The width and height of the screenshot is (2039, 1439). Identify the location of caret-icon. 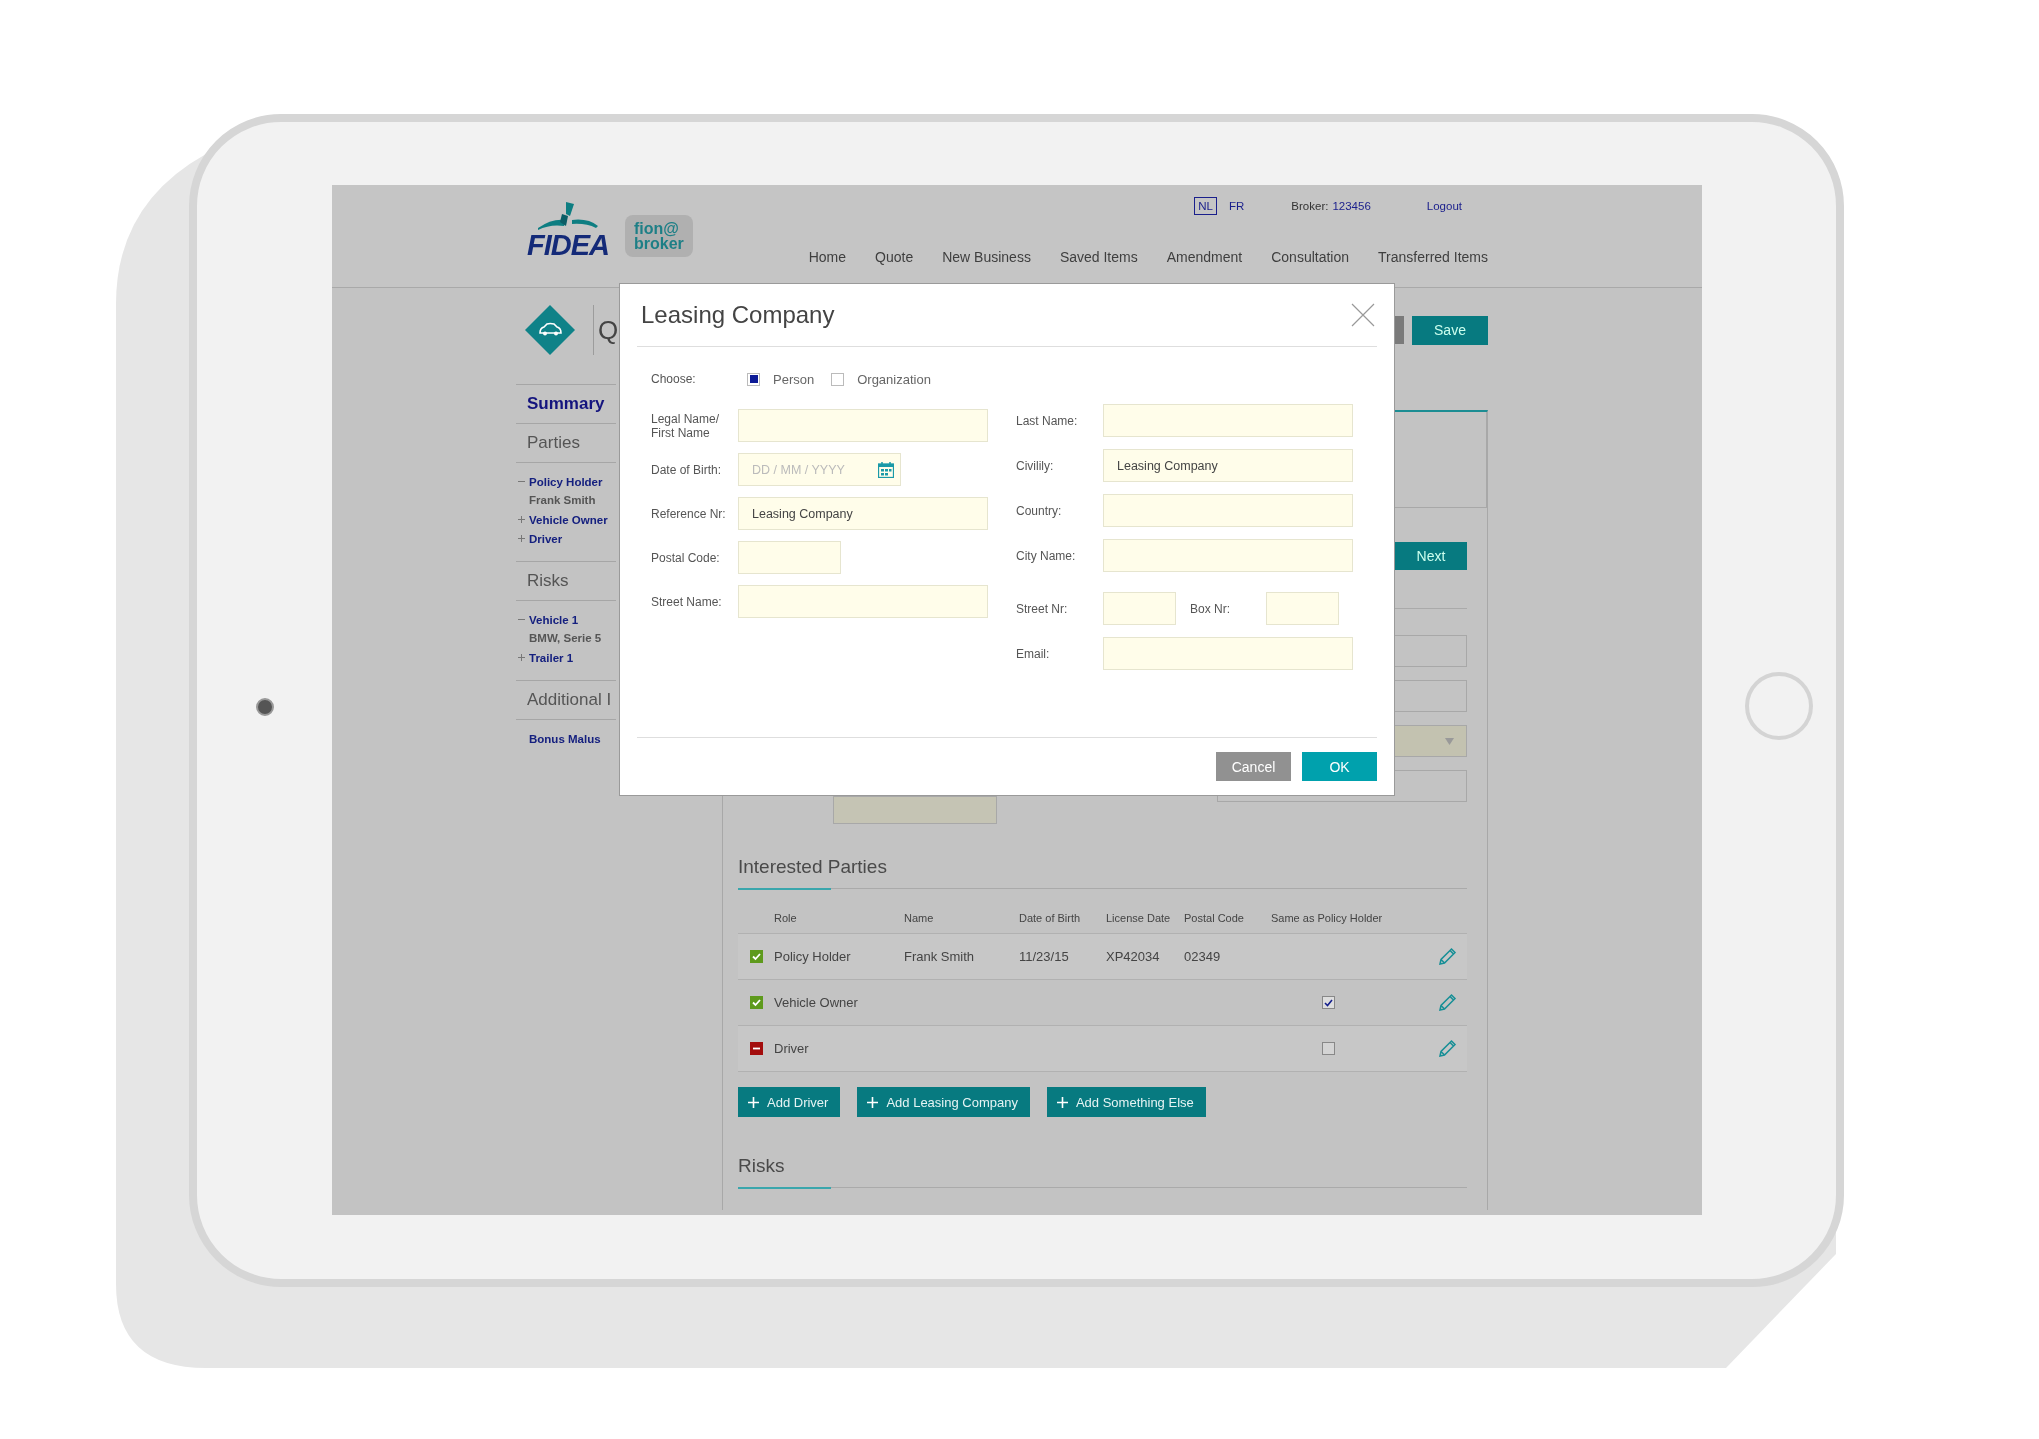
(1449, 741).